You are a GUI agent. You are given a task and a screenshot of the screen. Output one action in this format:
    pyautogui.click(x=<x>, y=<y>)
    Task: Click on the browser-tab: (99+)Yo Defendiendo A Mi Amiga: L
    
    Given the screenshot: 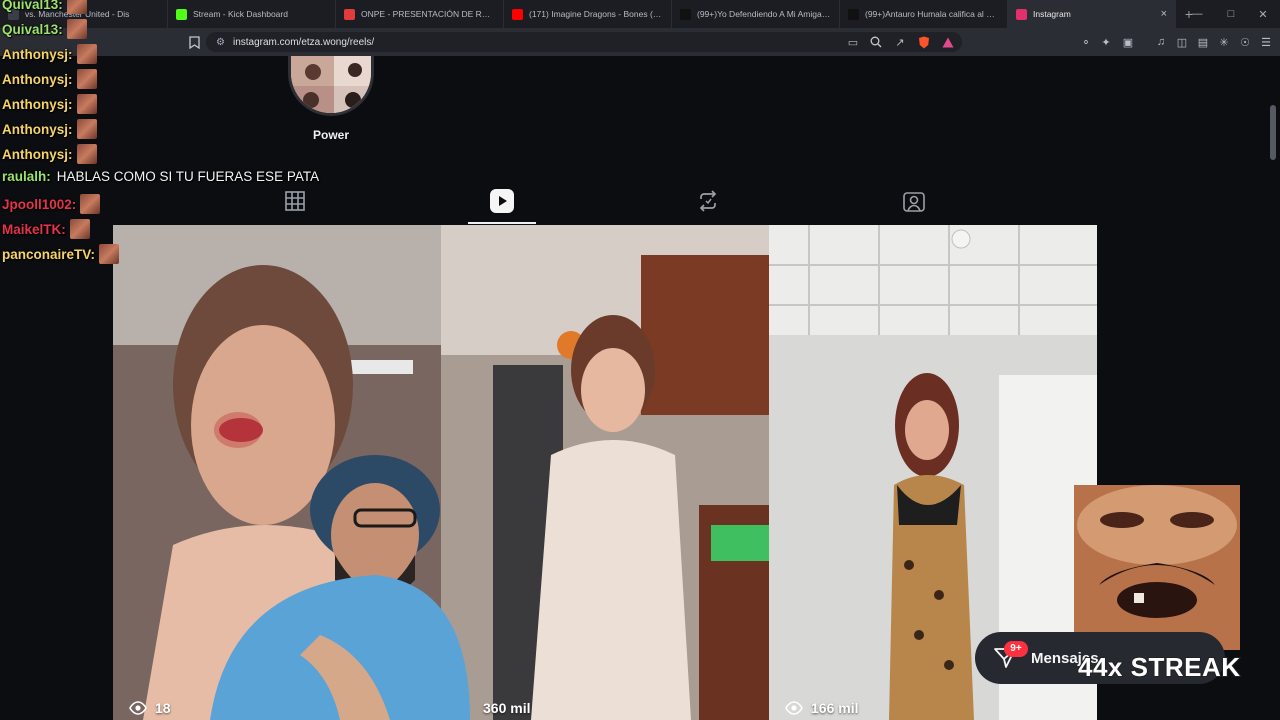 What is the action you would take?
    pyautogui.click(x=756, y=14)
    